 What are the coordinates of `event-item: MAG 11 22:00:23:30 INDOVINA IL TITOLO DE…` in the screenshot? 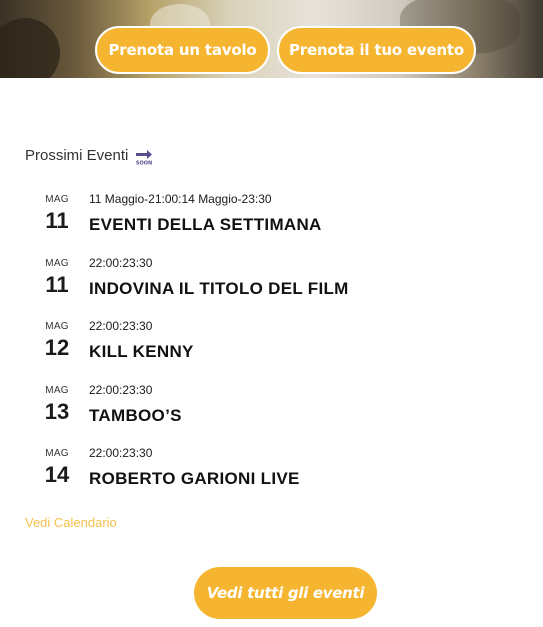 It's located at (271, 284).